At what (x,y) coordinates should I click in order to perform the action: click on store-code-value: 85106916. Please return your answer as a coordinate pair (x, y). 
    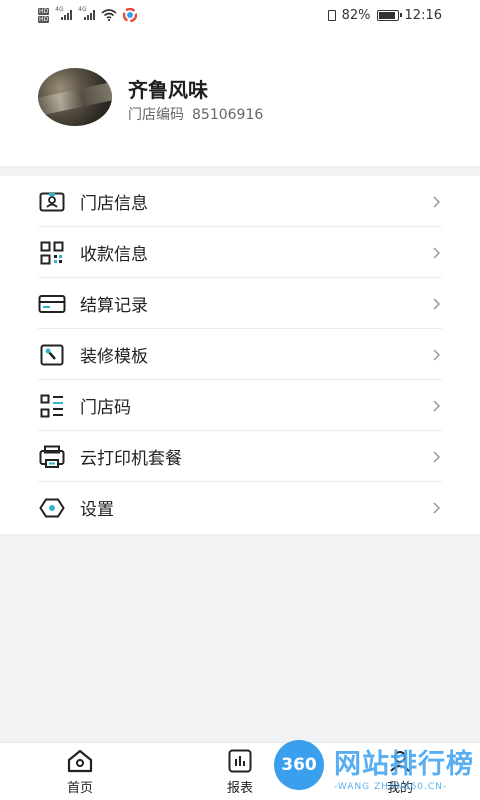
    Looking at the image, I should click on (228, 115).